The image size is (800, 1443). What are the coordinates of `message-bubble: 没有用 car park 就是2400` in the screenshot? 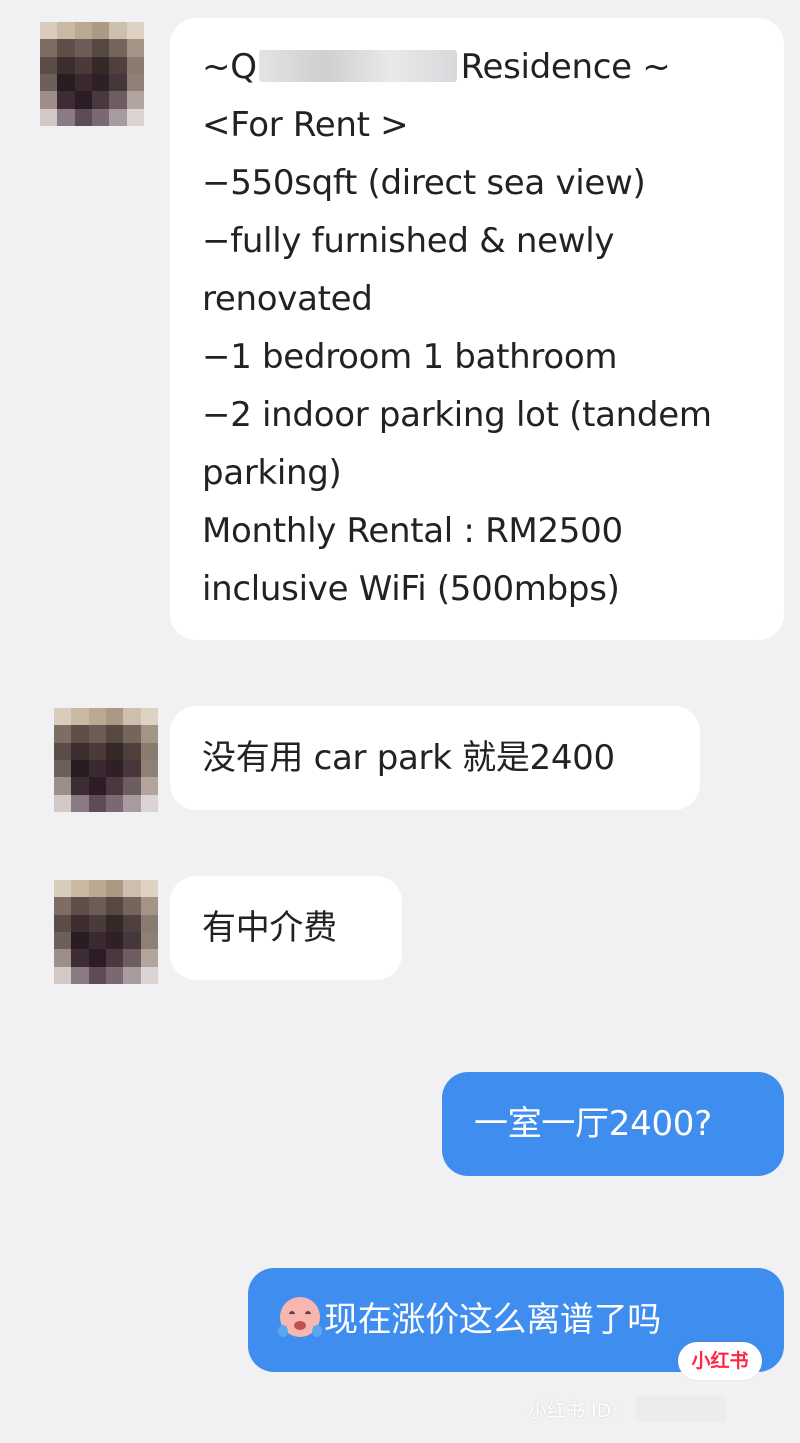 It's located at (435, 758).